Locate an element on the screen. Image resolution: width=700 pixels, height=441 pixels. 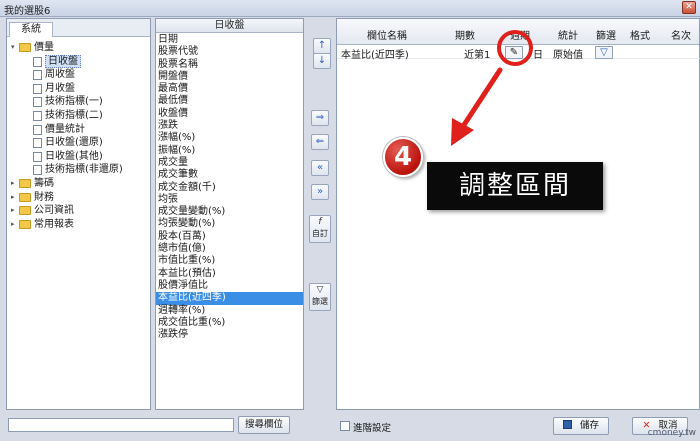
tree-item: 價量統計 is located at coordinates (80, 130).